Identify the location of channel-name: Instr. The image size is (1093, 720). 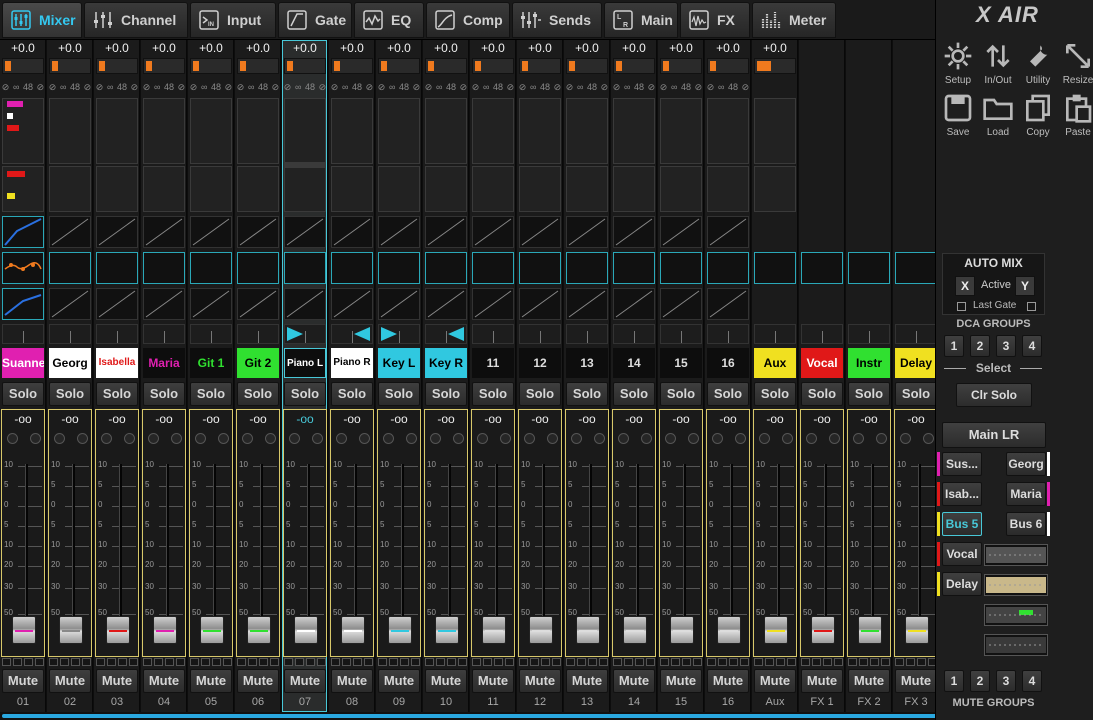
(869, 363).